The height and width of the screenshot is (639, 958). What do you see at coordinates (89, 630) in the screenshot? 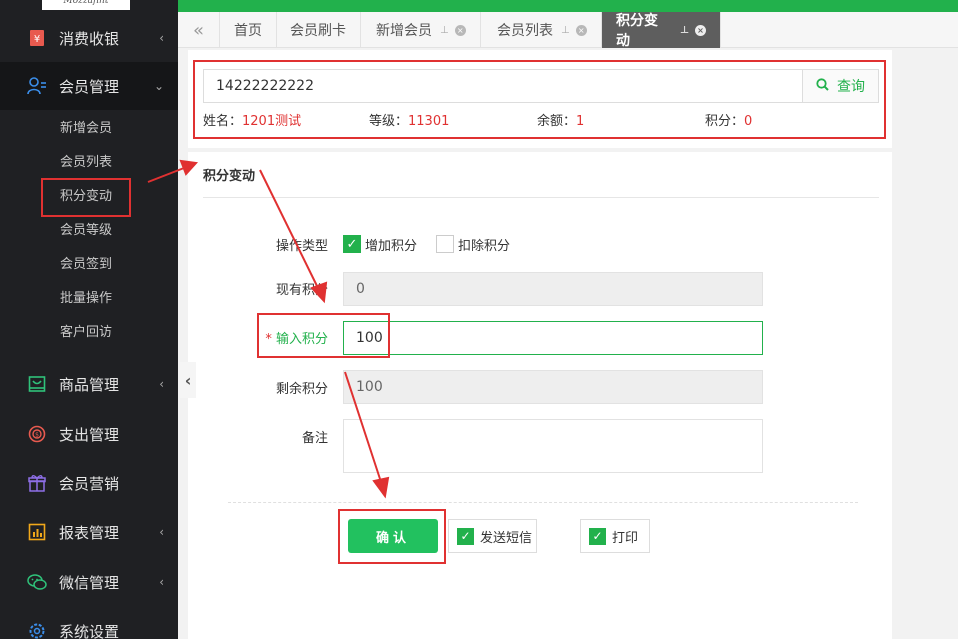
I see `menu-label: 系统设置` at bounding box center [89, 630].